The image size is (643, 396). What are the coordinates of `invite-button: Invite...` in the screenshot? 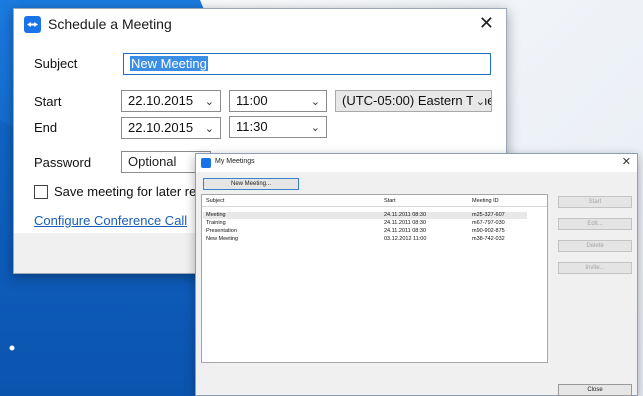 It's located at (595, 268).